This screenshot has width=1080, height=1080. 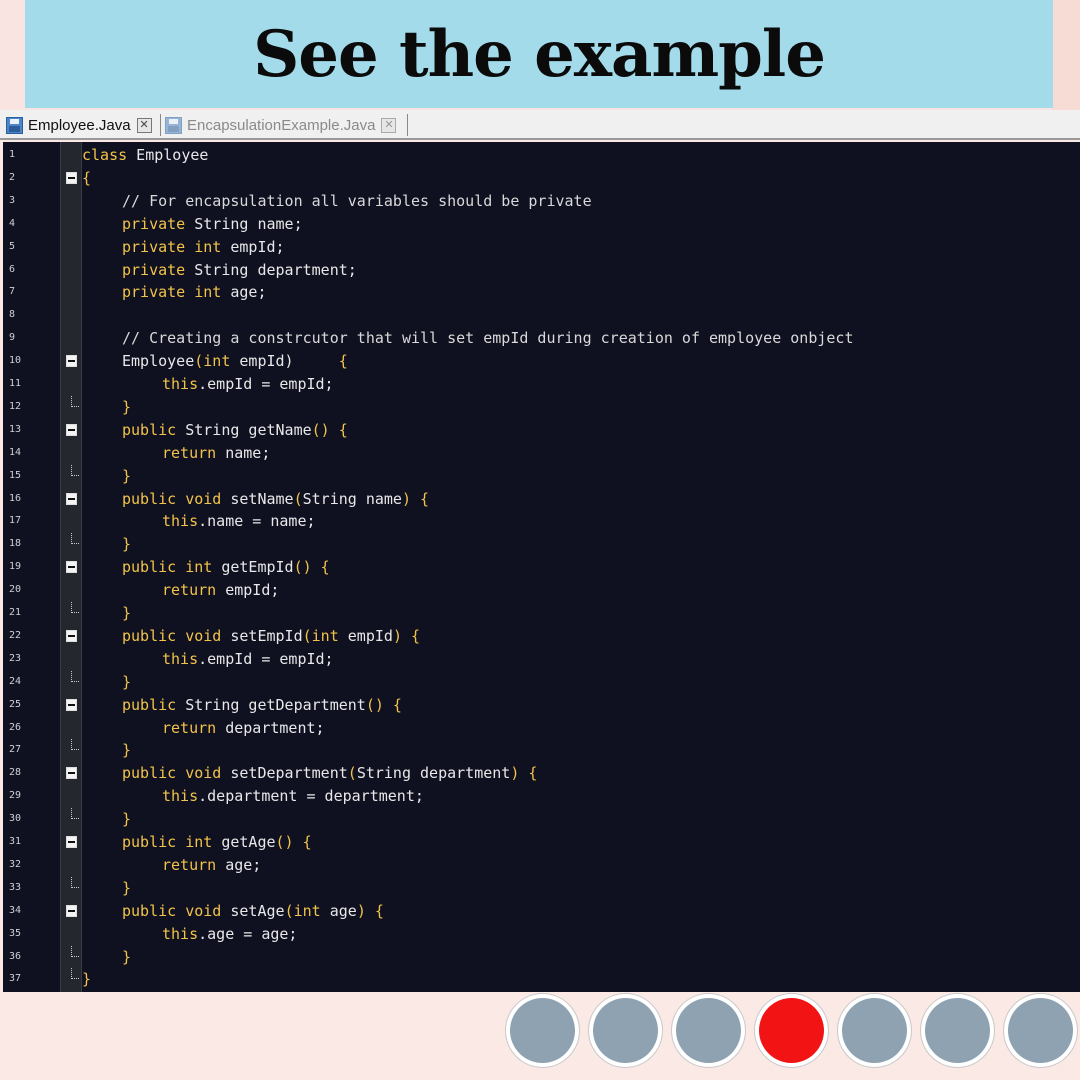 What do you see at coordinates (15, 498) in the screenshot?
I see `line-number: 16` at bounding box center [15, 498].